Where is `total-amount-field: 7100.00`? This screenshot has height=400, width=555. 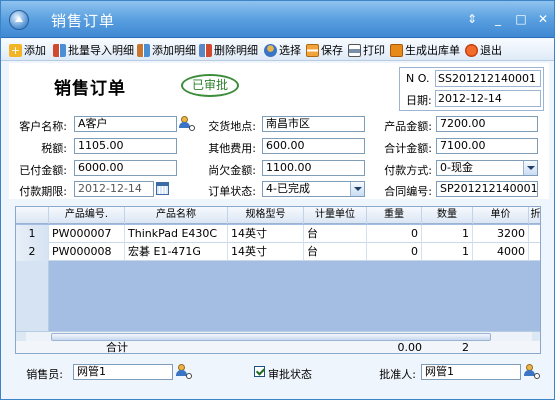 total-amount-field: 7100.00 is located at coordinates (487, 146).